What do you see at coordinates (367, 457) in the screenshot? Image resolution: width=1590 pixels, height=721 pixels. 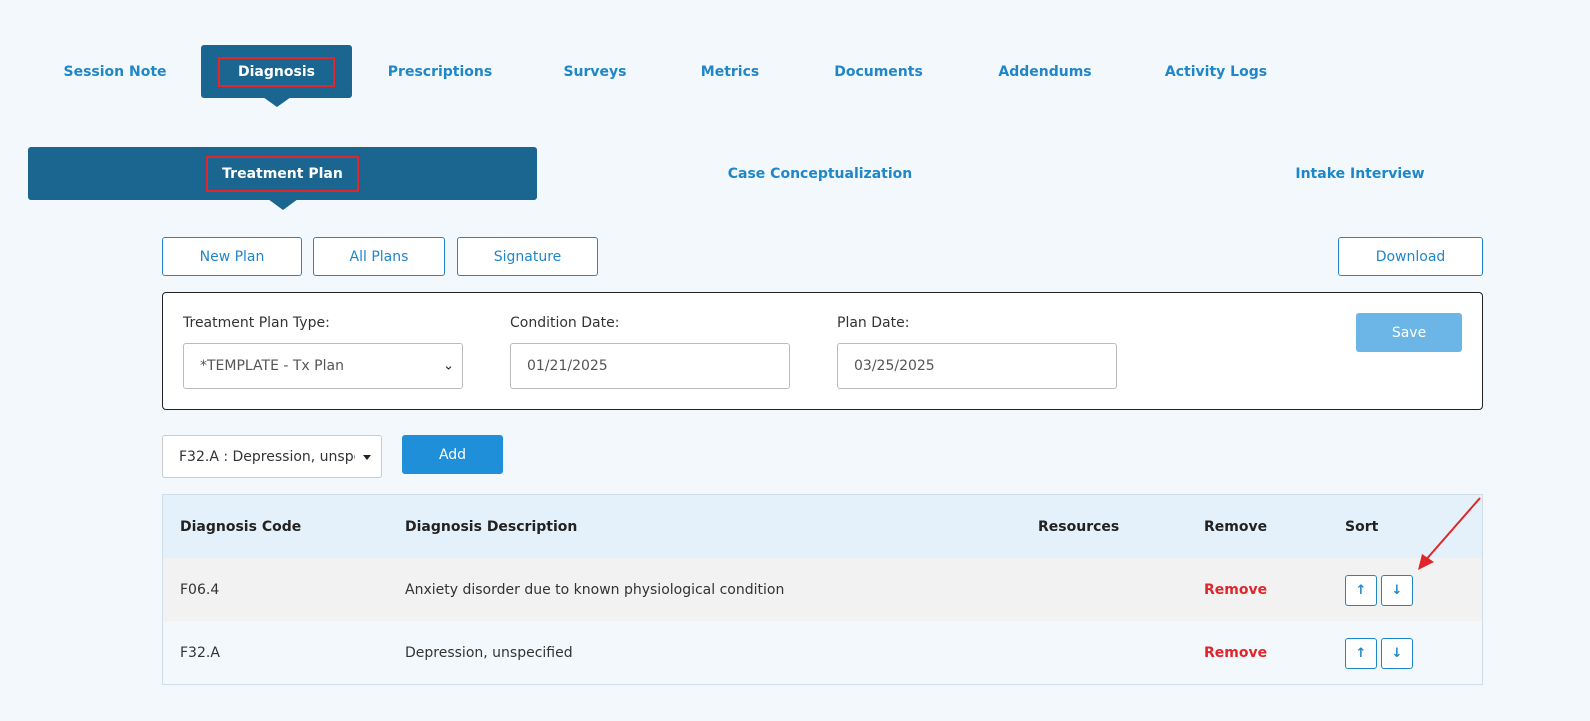 I see `caret-down-icon` at bounding box center [367, 457].